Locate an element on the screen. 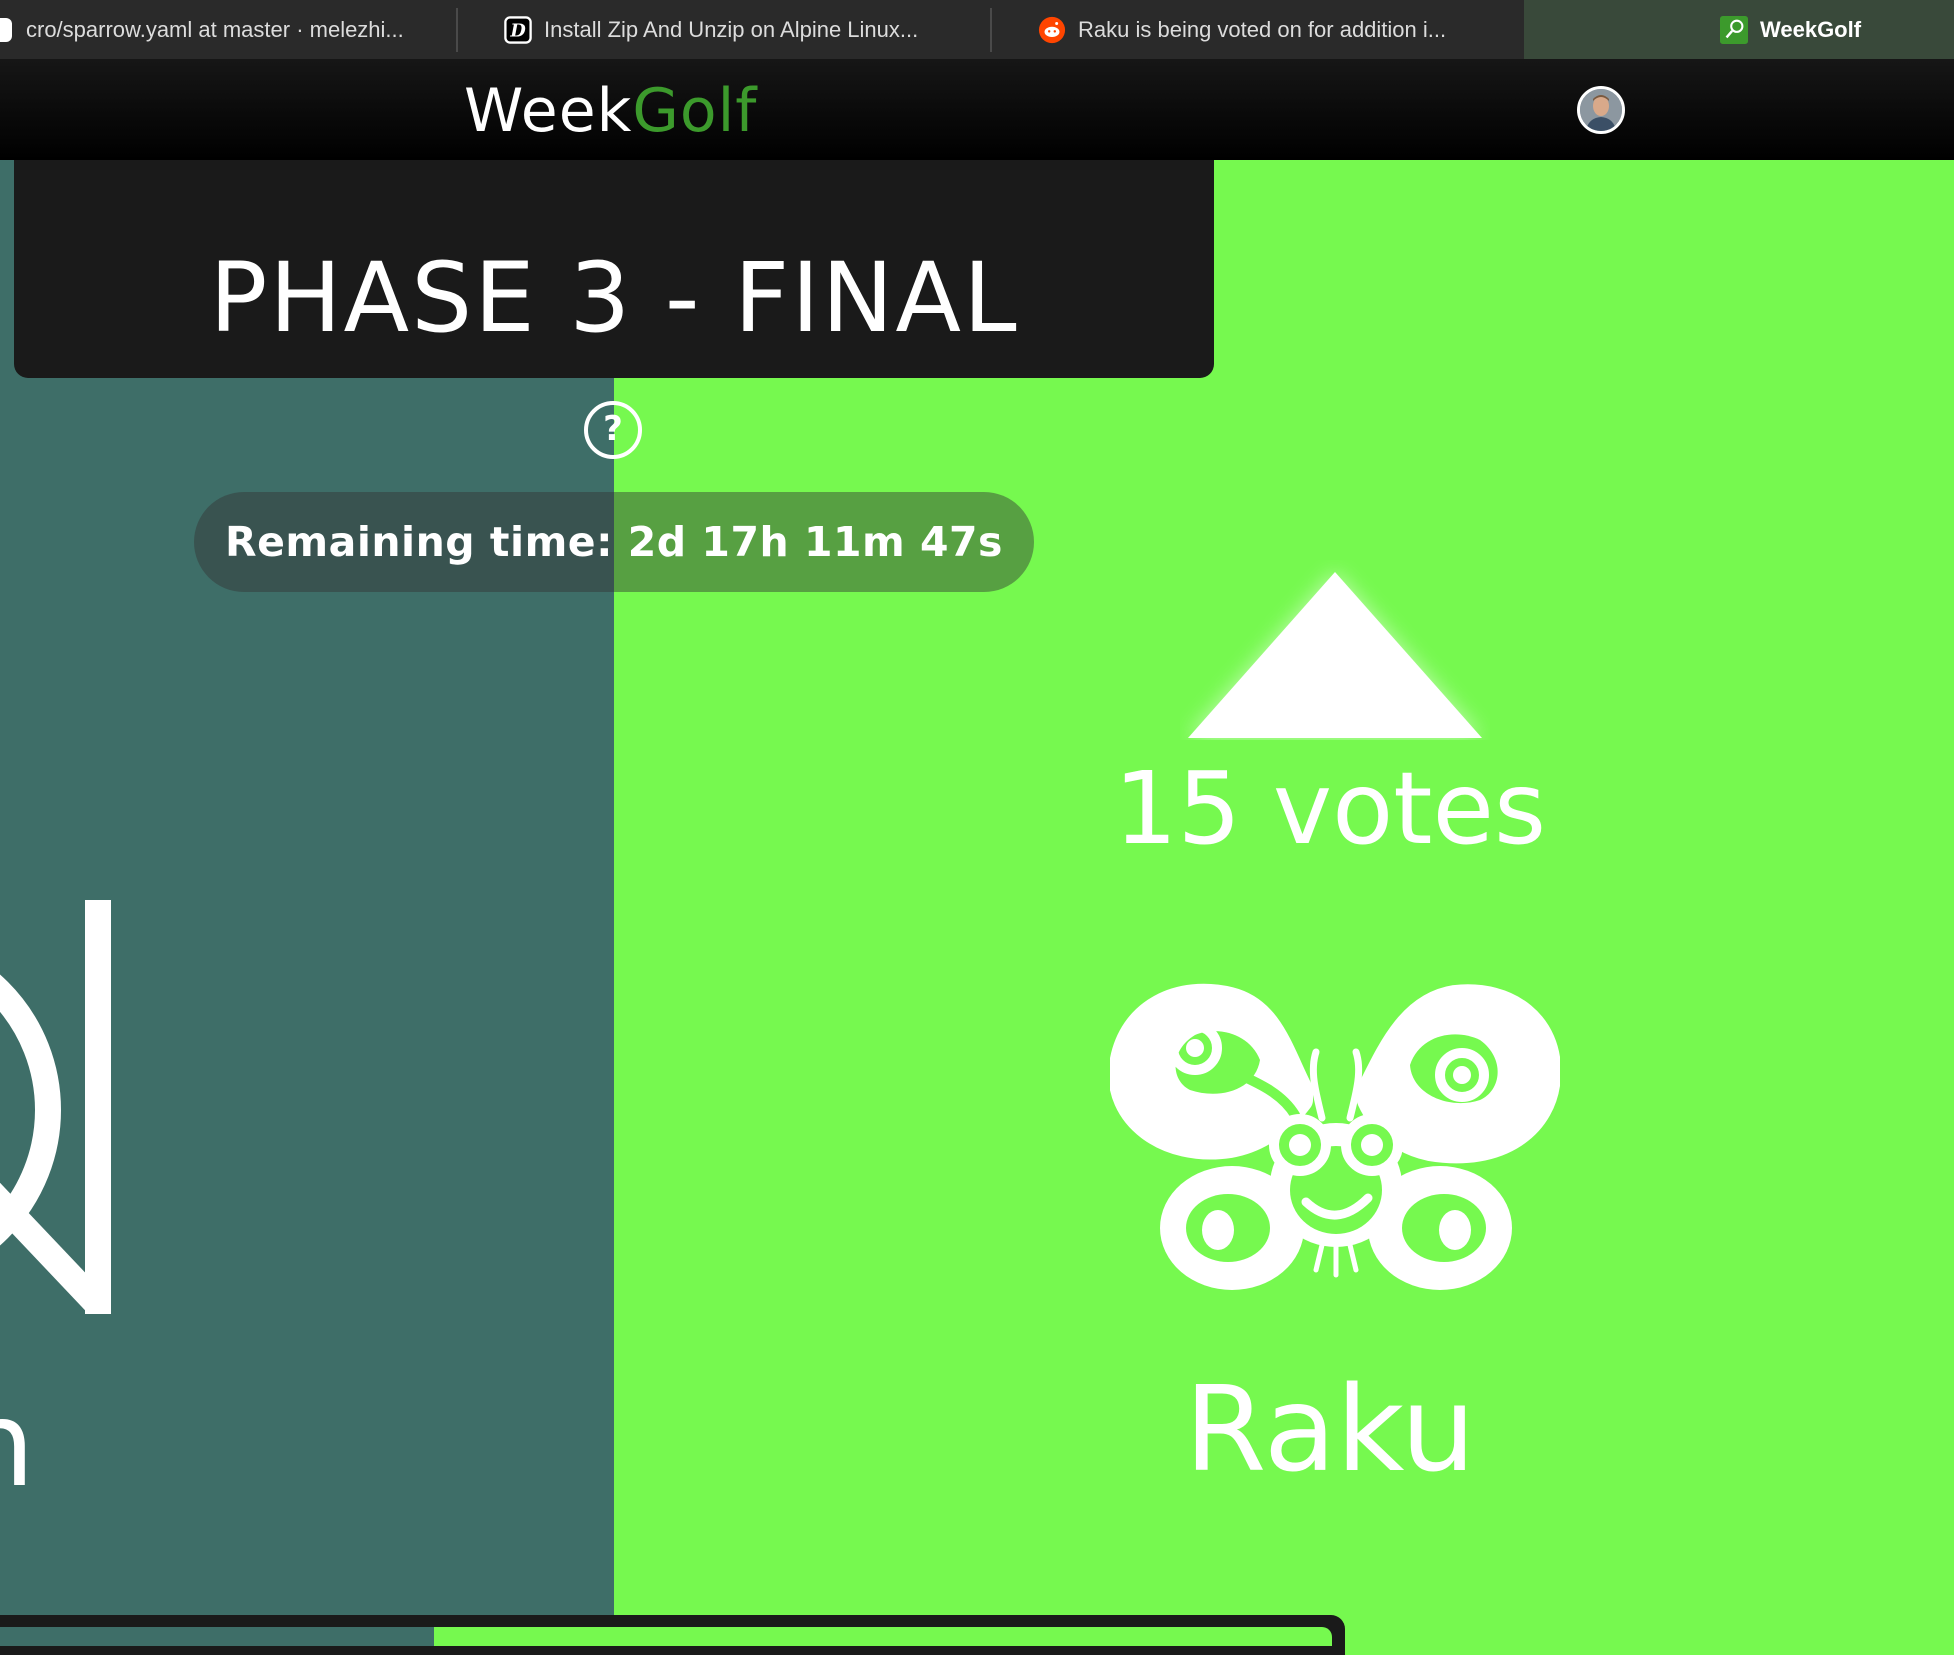 Image resolution: width=1954 pixels, height=1655 pixels. github-icon is located at coordinates (7, 30).